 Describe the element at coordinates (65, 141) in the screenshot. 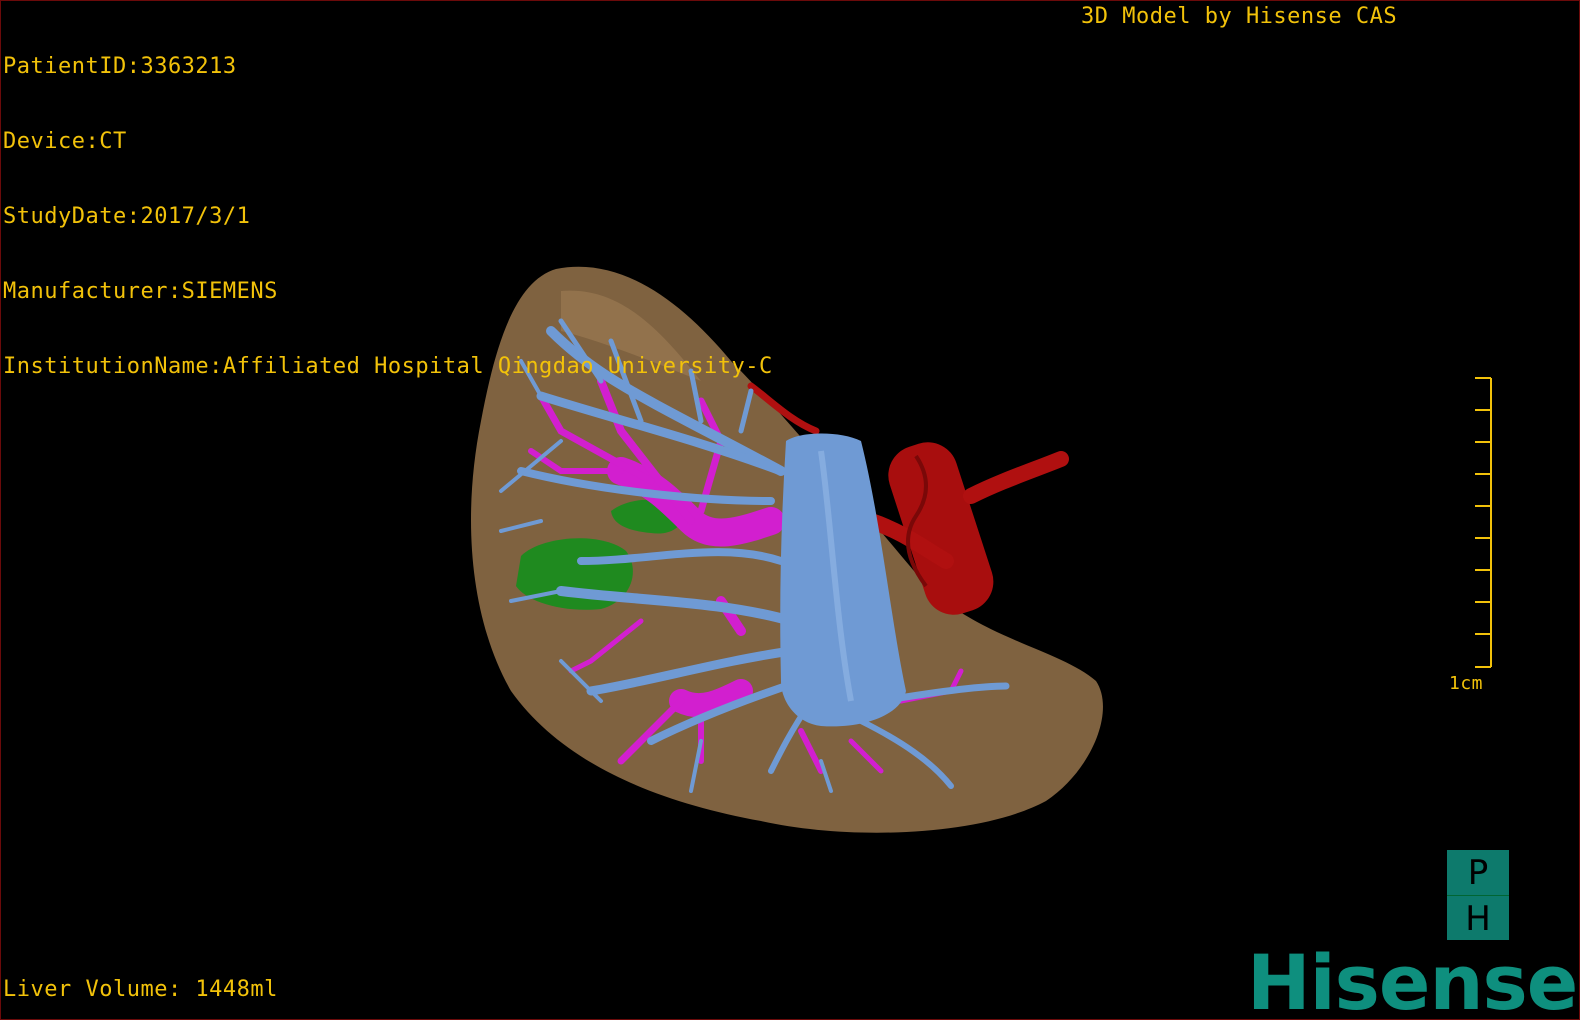

I see `device: Device:CT` at that location.